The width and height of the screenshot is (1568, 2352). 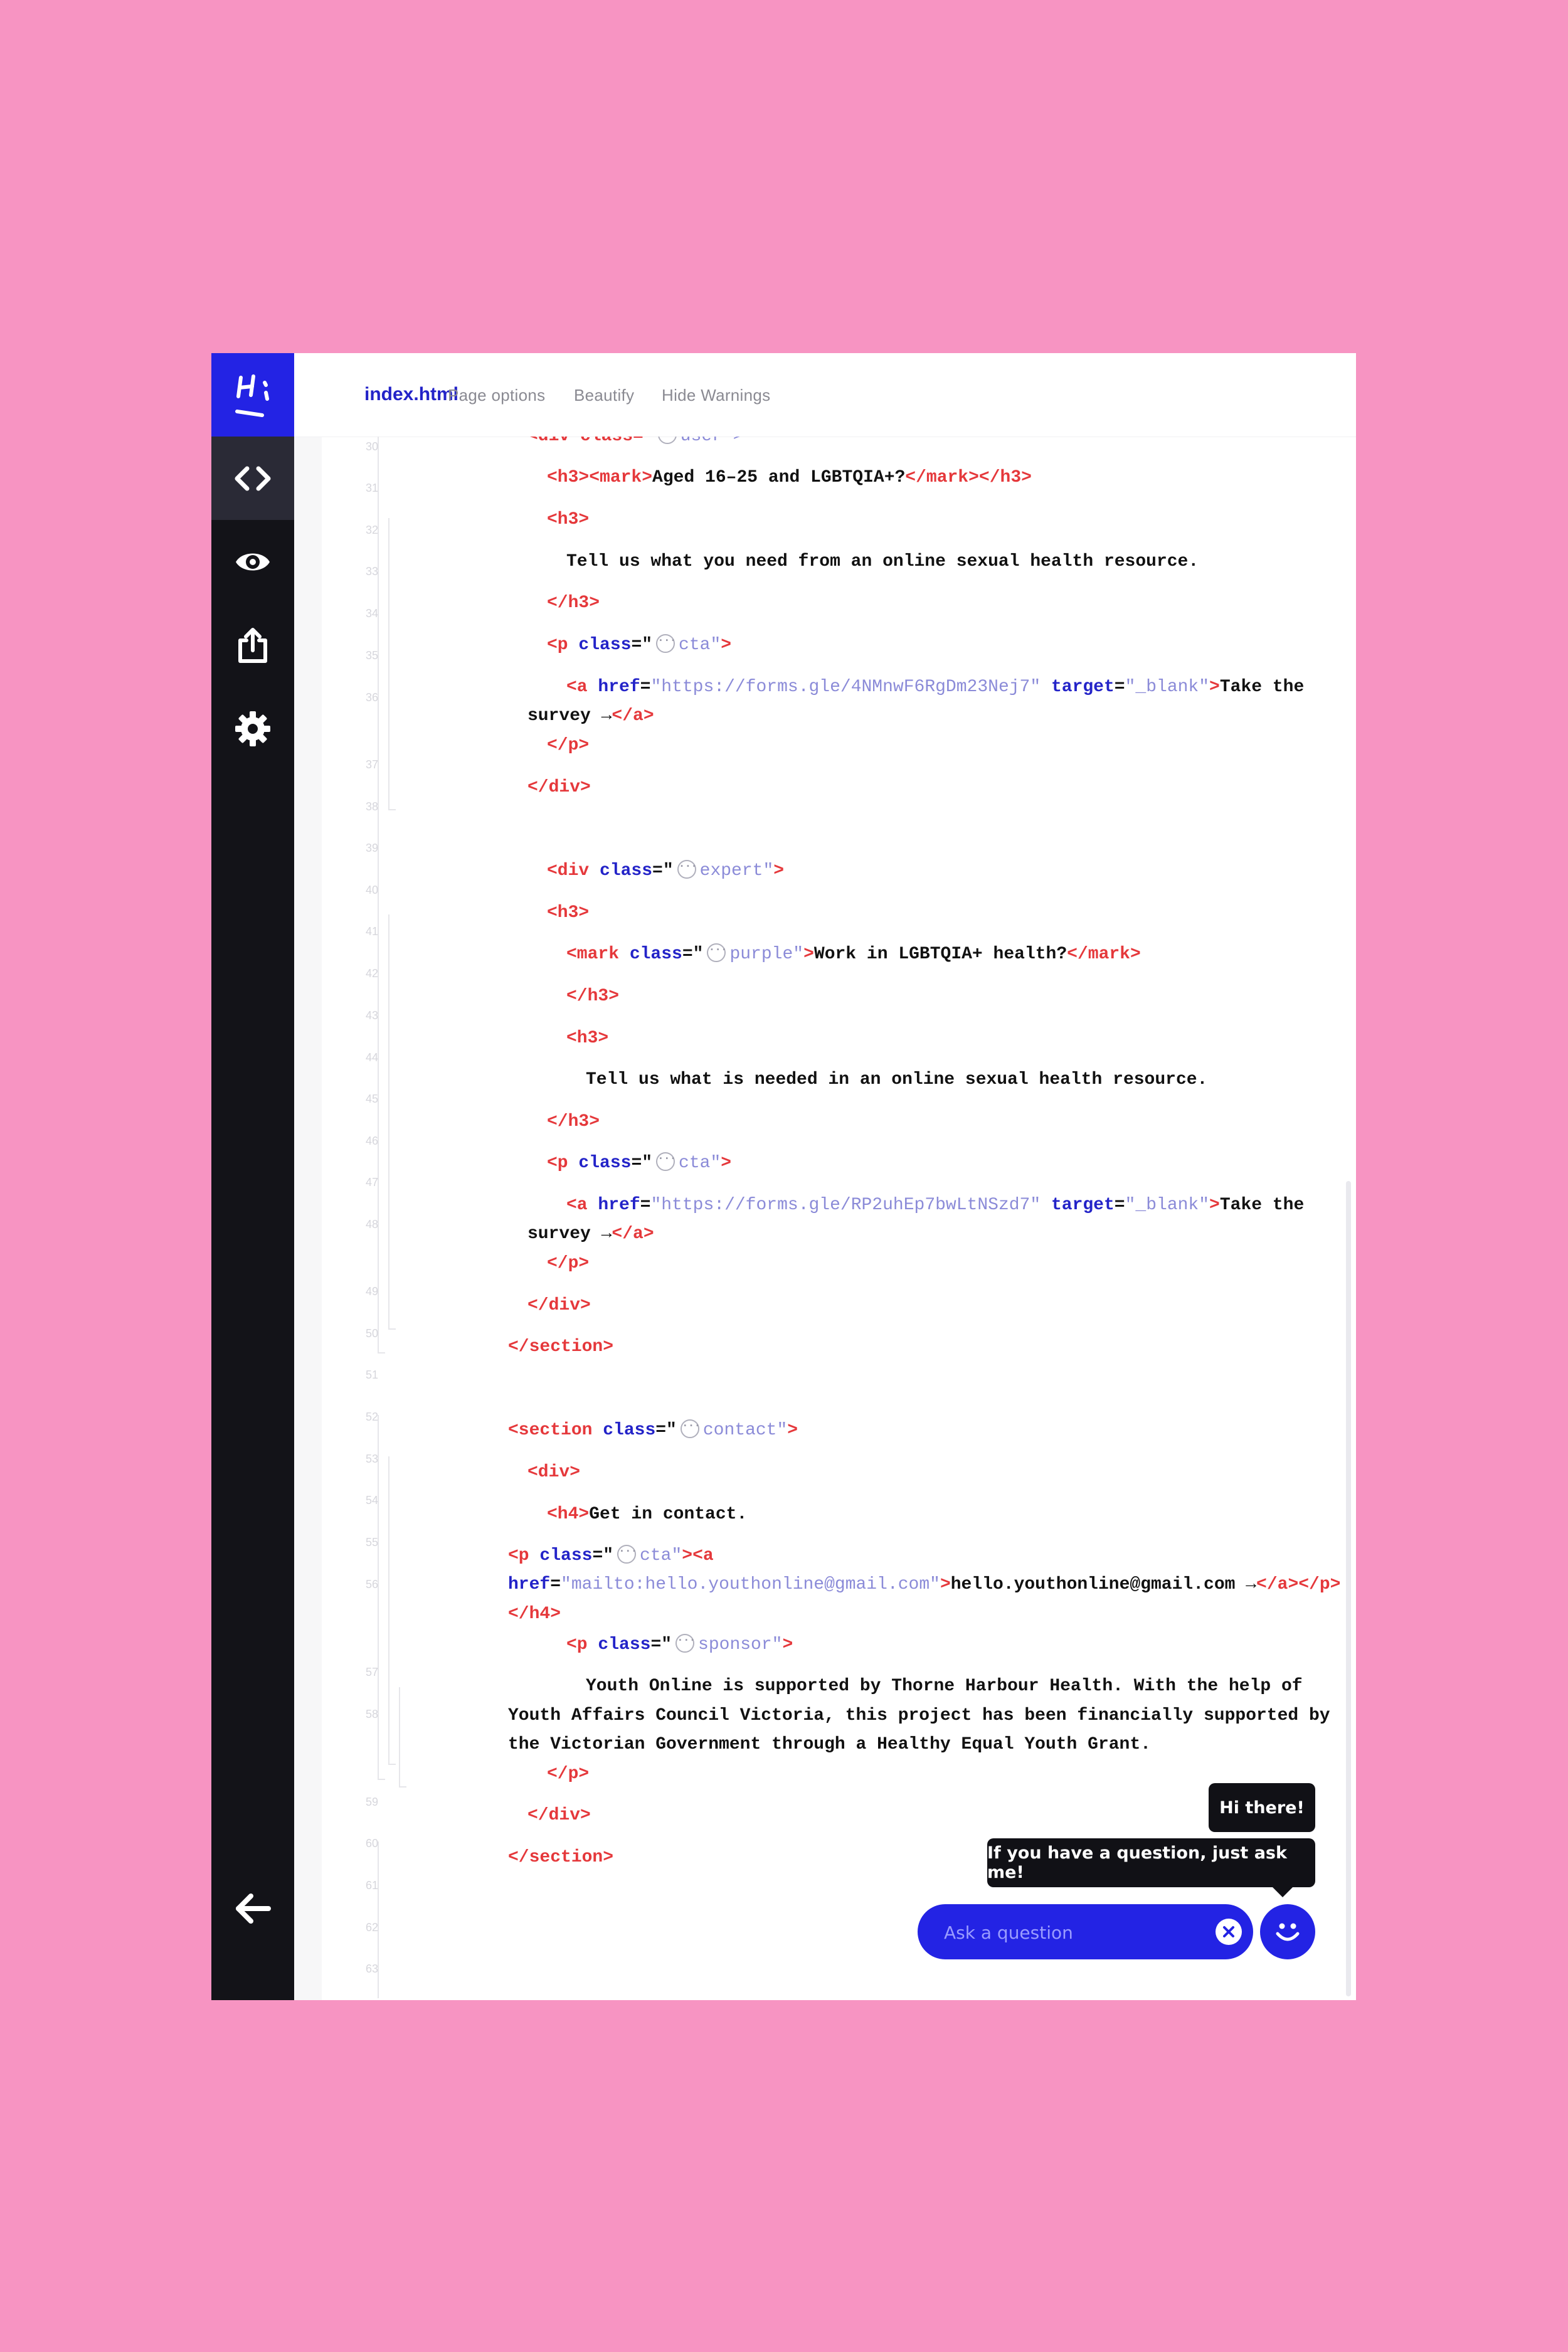 What do you see at coordinates (371, 848) in the screenshot?
I see `line-number: 39` at bounding box center [371, 848].